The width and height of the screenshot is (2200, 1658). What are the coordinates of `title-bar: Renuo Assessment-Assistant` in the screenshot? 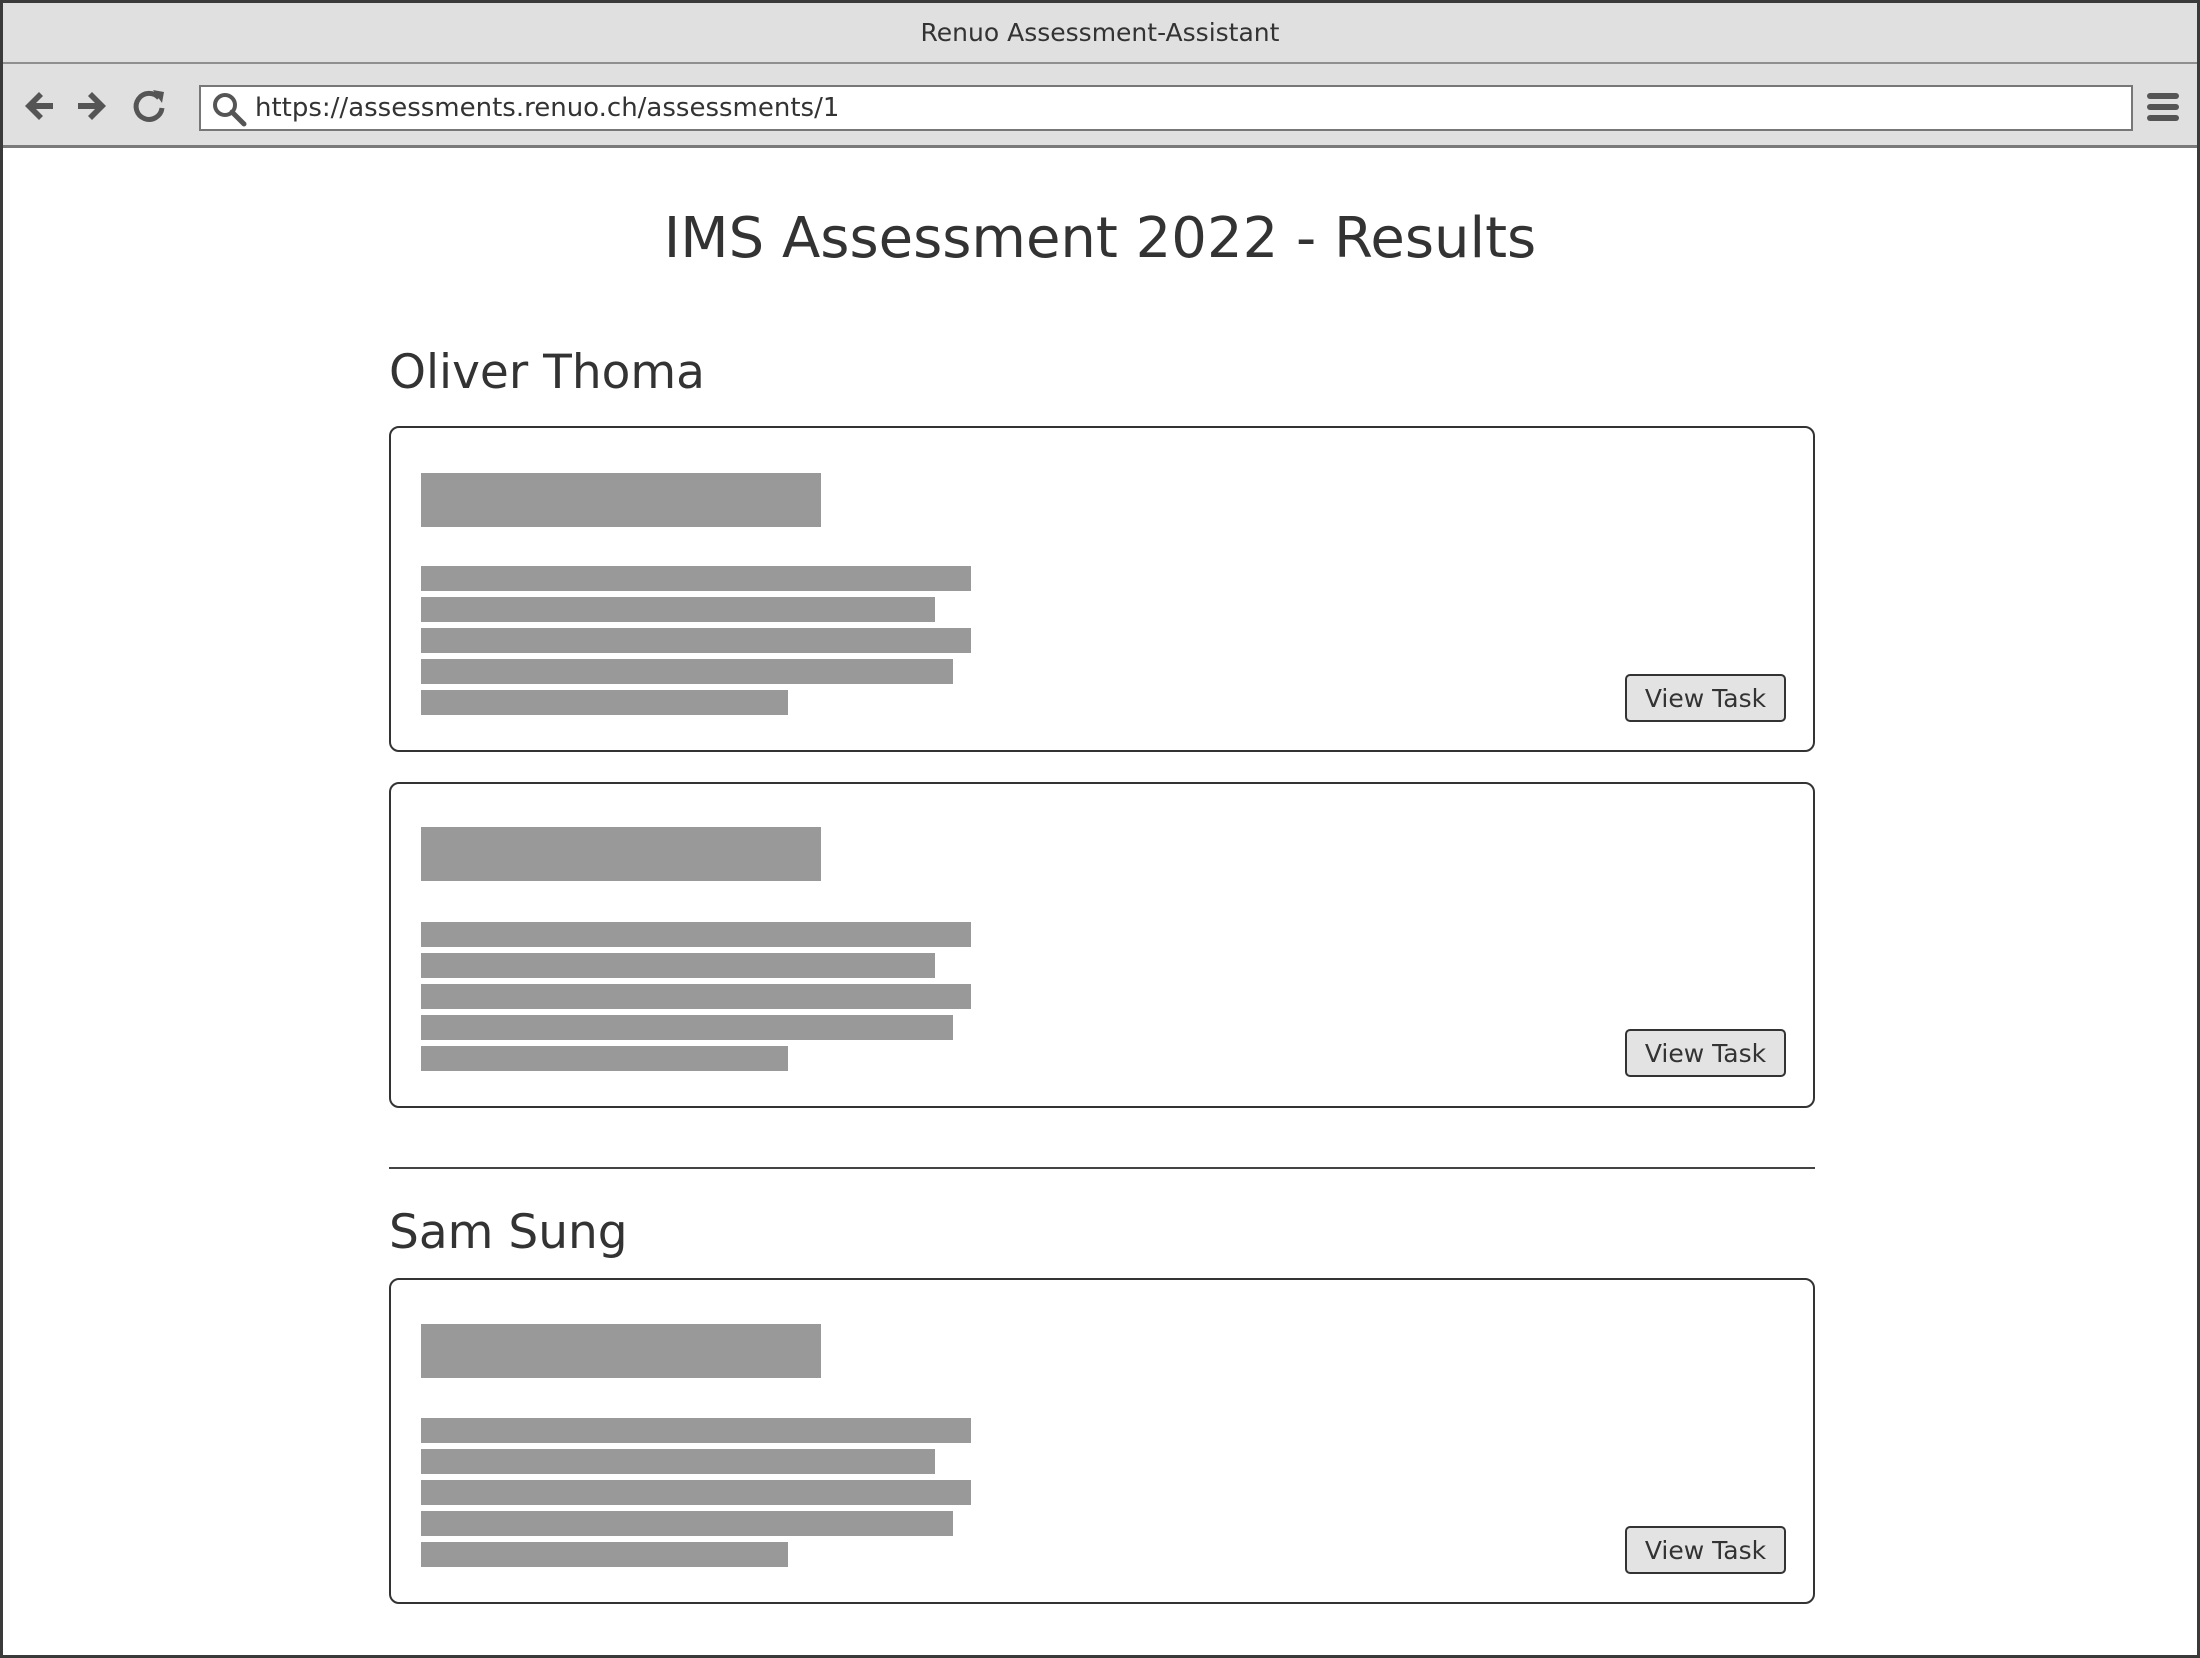 It's located at (1100, 33).